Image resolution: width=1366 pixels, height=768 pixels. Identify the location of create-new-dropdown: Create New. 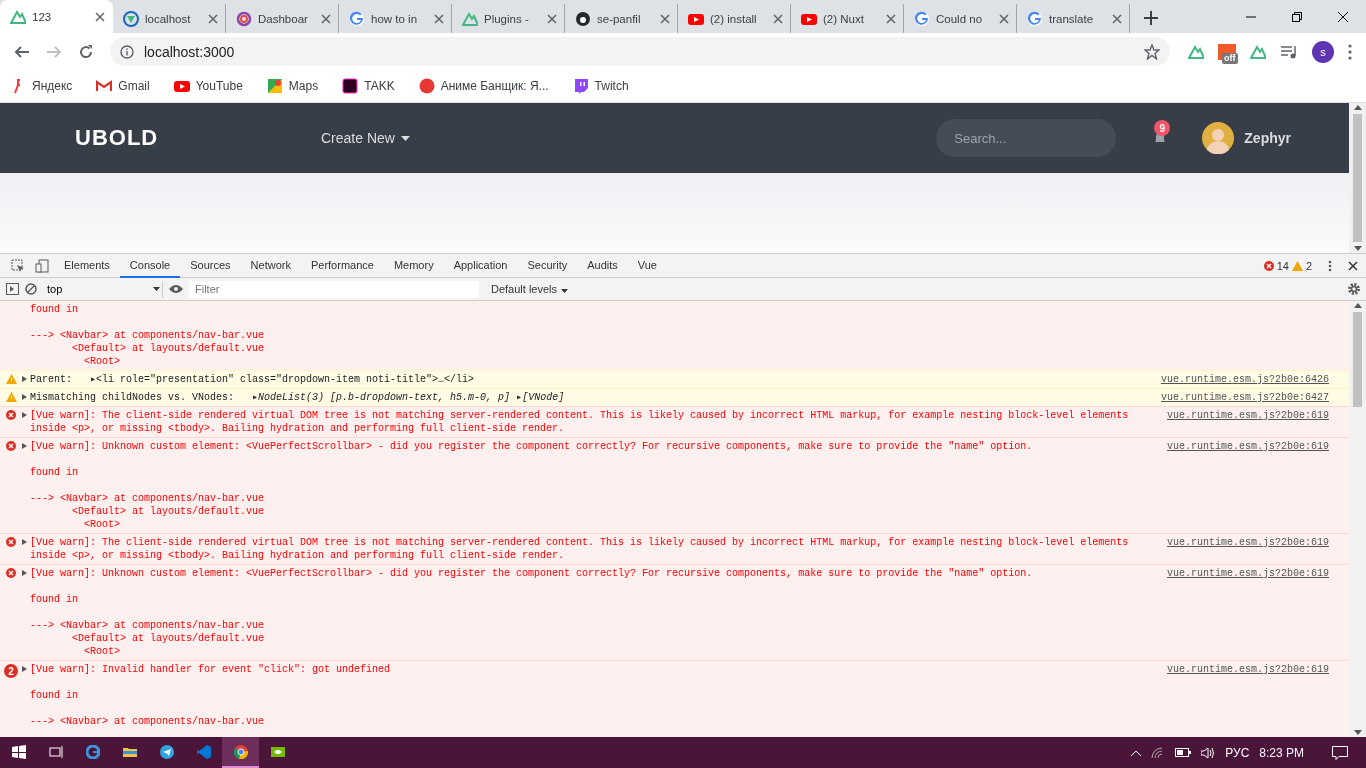
(365, 138).